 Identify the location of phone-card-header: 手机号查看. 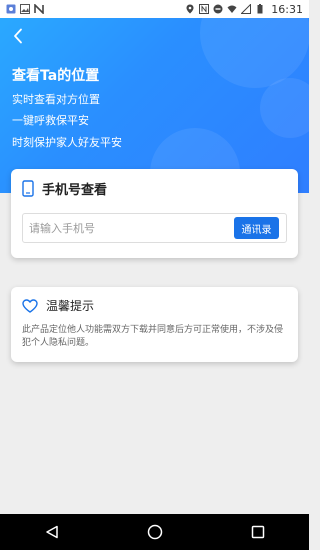
(64, 188).